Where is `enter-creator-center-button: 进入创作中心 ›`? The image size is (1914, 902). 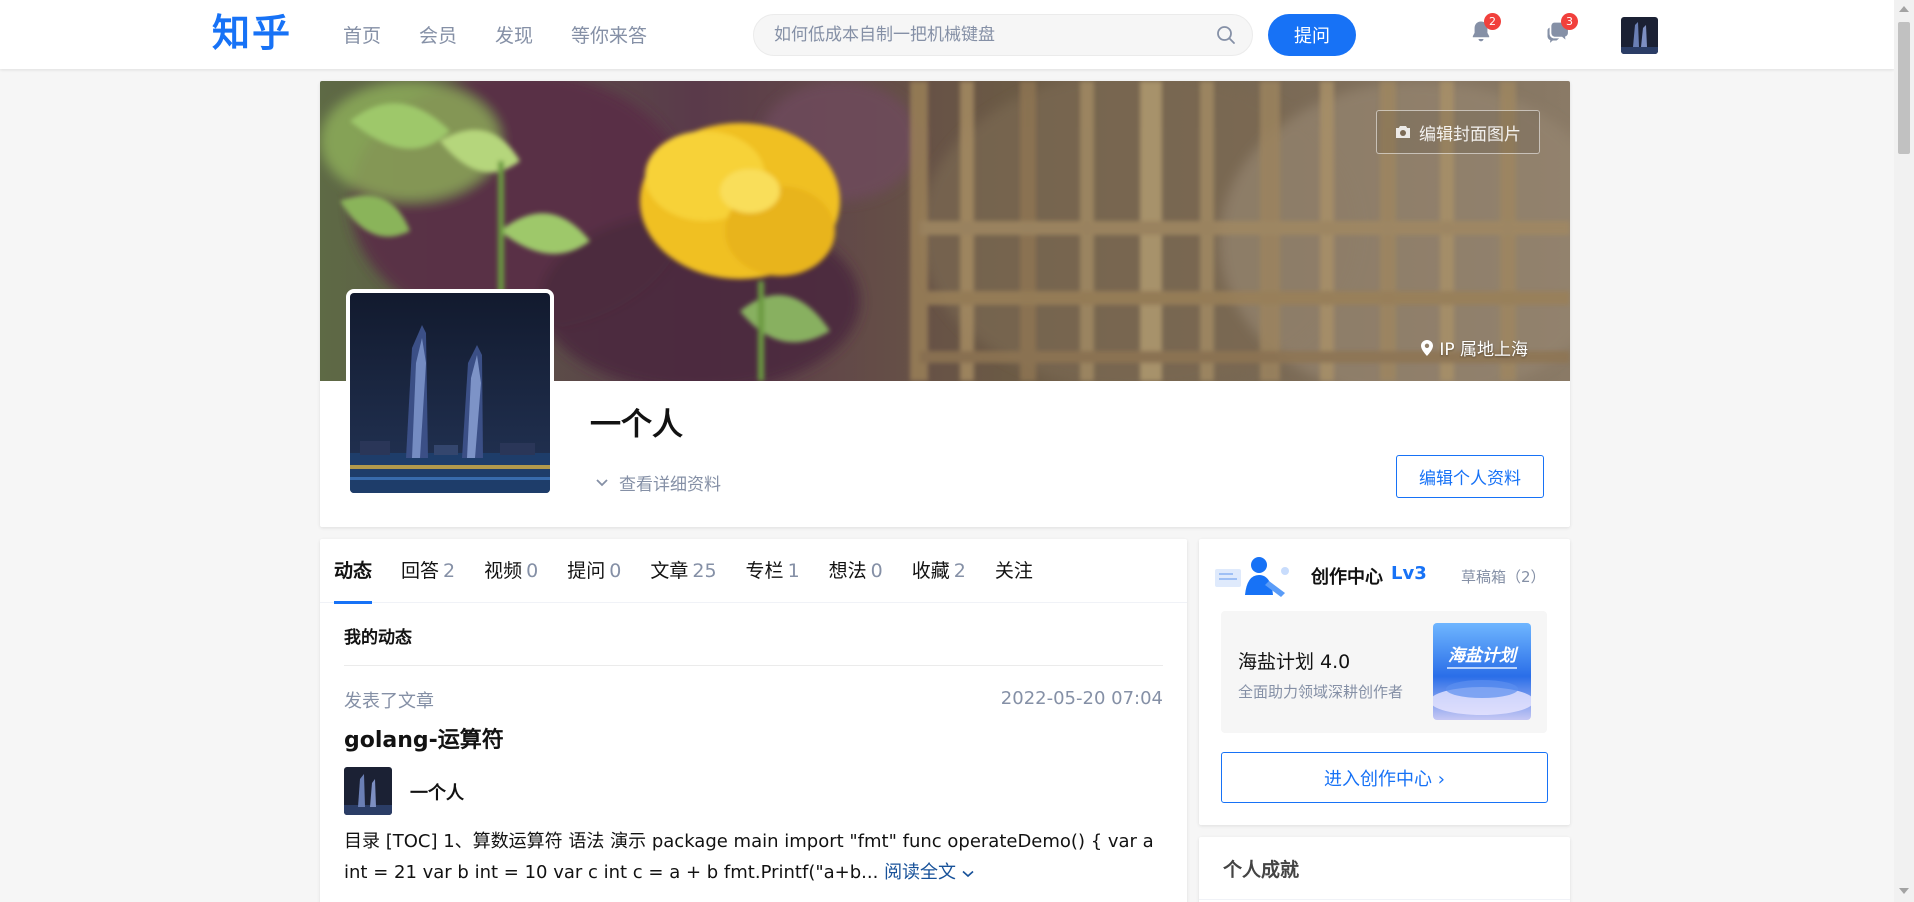 enter-creator-center-button: 进入创作中心 › is located at coordinates (1384, 777).